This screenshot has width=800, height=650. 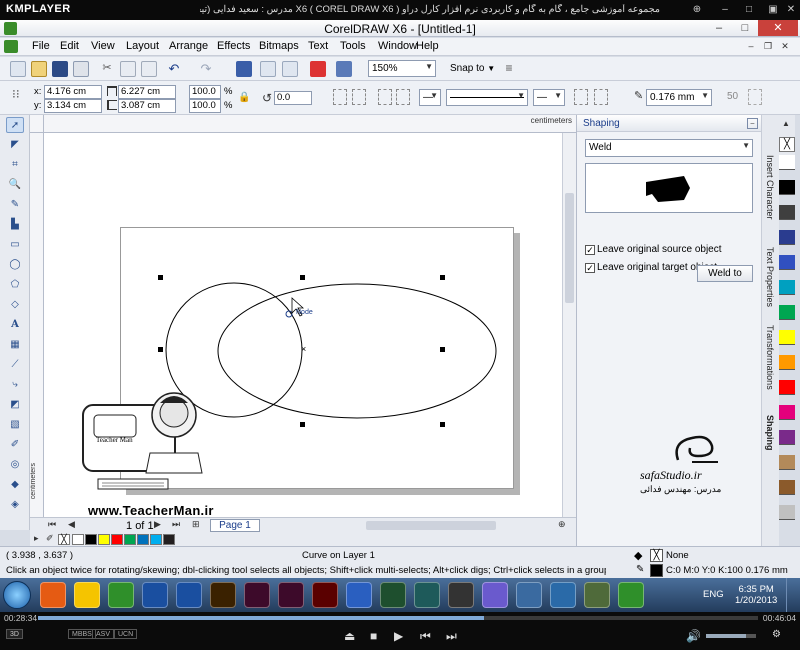 I want to click on transparency-tool-icon: ▧, so click(x=15, y=425).